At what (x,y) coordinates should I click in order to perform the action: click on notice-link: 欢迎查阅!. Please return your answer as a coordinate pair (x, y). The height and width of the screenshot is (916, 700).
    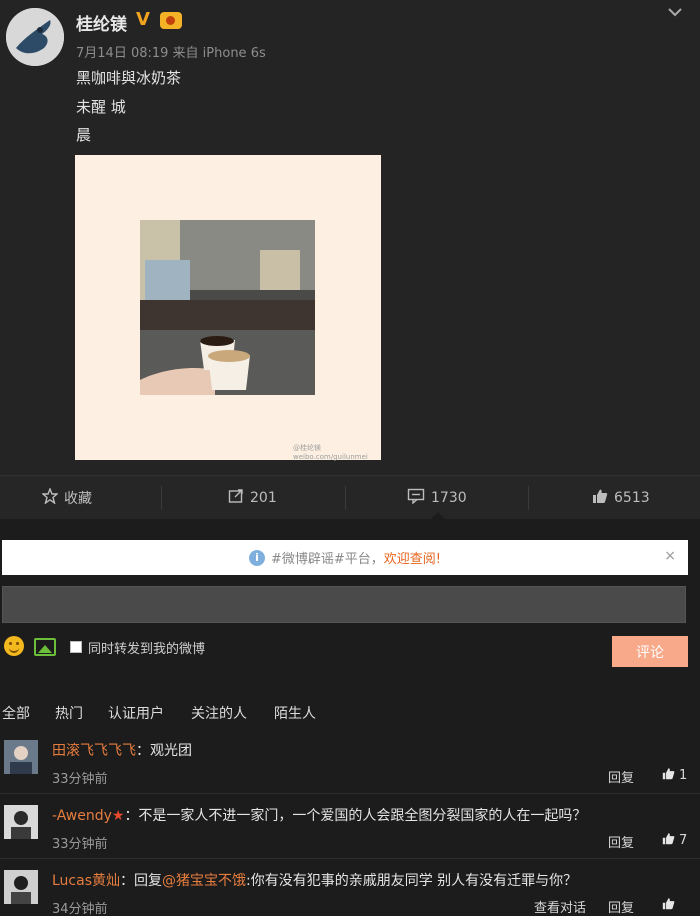
    Looking at the image, I should click on (412, 557).